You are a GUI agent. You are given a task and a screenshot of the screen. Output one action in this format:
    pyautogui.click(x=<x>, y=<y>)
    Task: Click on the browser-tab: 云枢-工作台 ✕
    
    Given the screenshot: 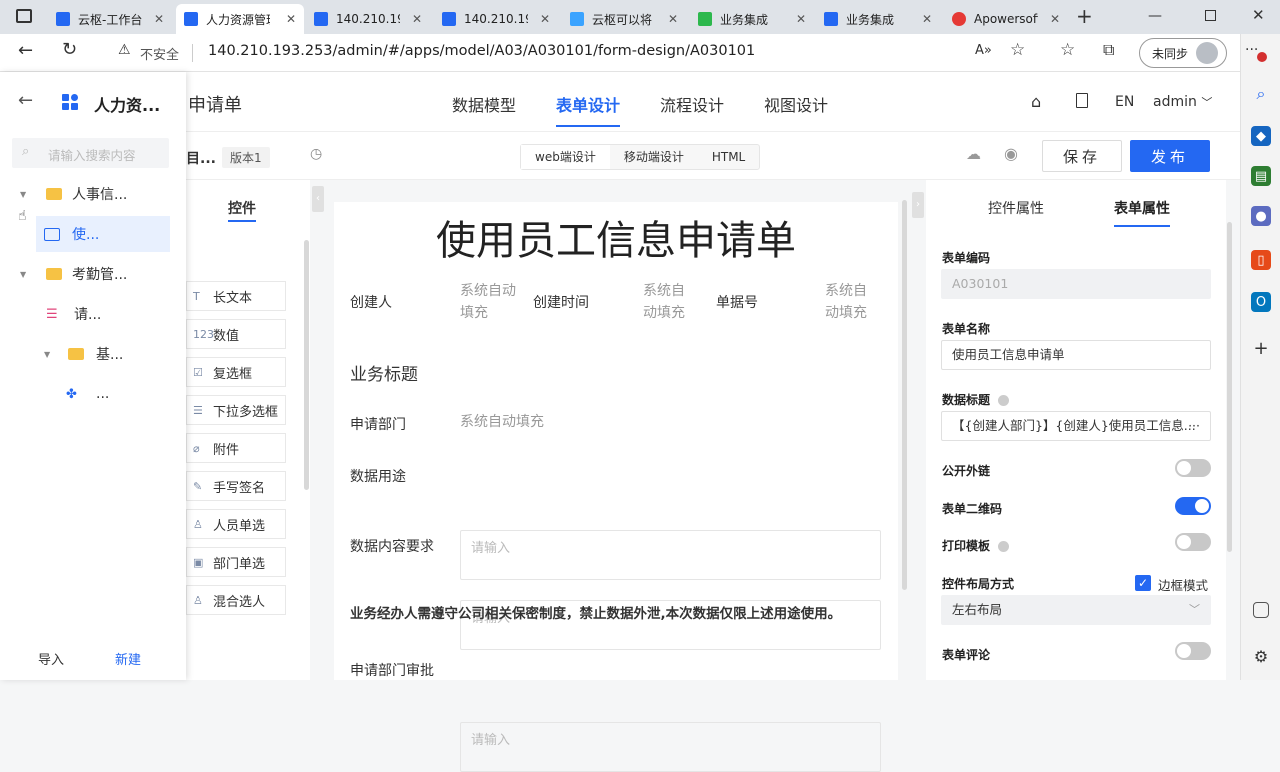 What is the action you would take?
    pyautogui.click(x=110, y=19)
    